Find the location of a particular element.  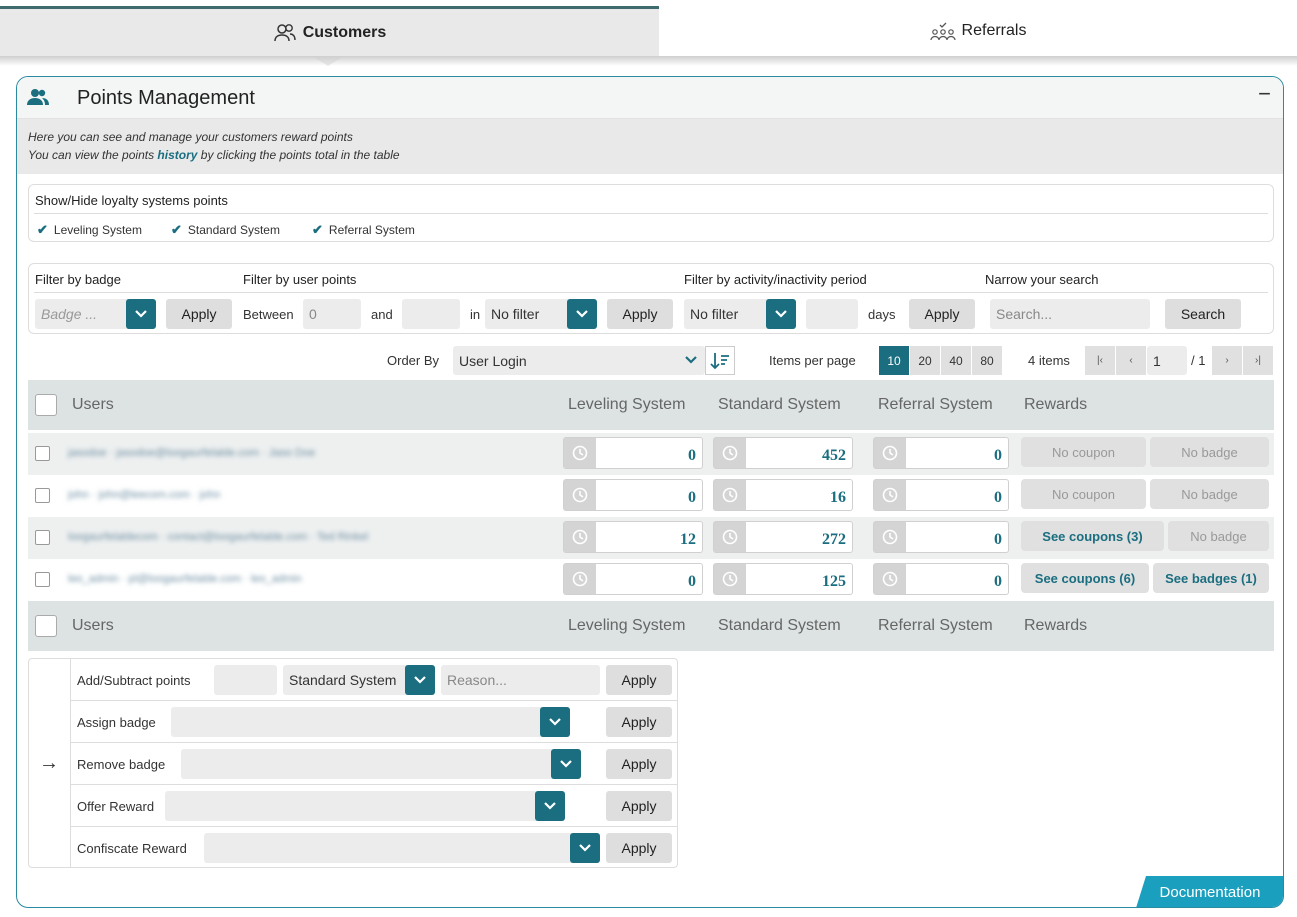

bulk-offer-reward-row: Offer Reward Apply is located at coordinates (374, 806).